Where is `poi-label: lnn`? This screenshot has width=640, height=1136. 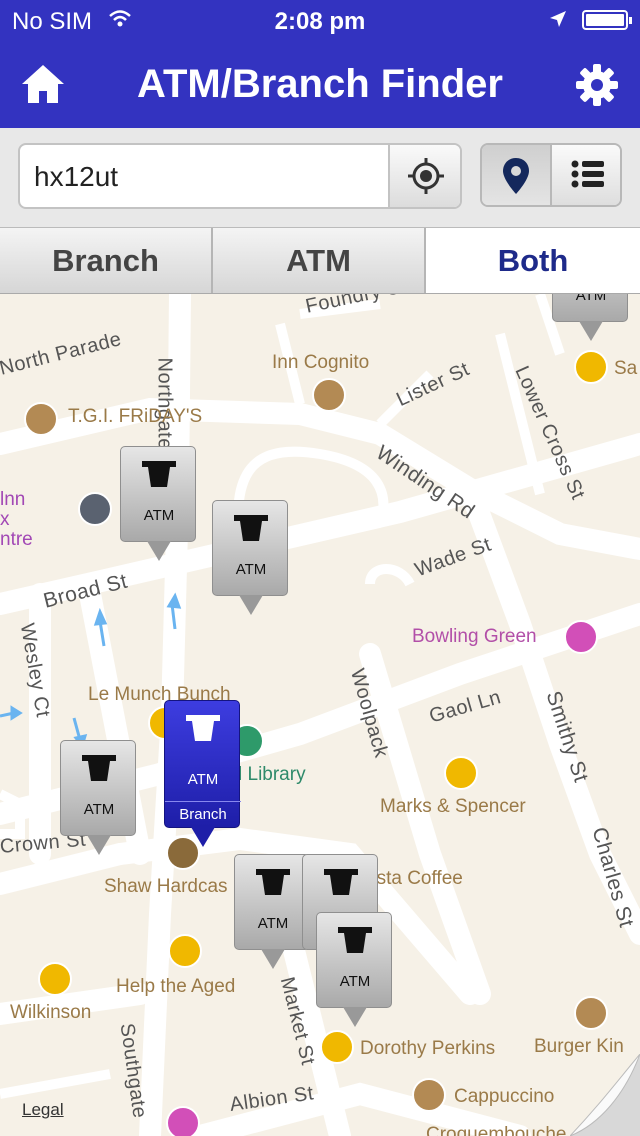 poi-label: lnn is located at coordinates (13, 499).